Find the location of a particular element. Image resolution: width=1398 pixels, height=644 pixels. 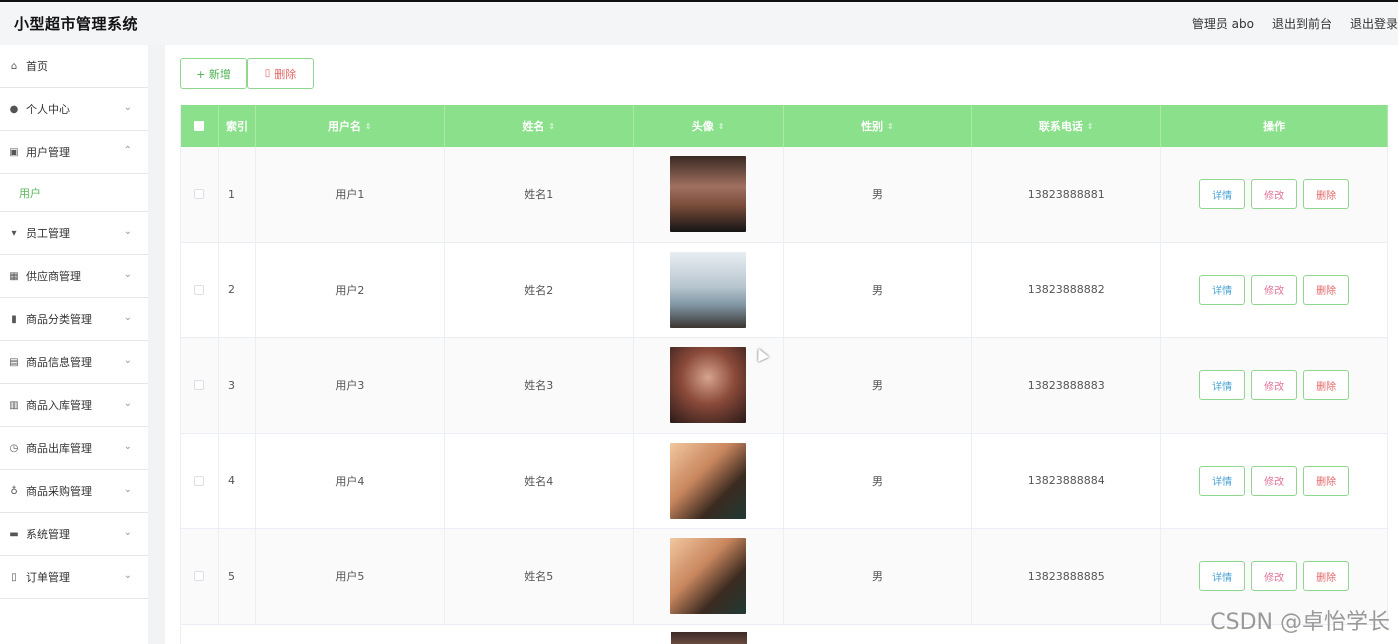

row-name: 姓名1 is located at coordinates (539, 194).